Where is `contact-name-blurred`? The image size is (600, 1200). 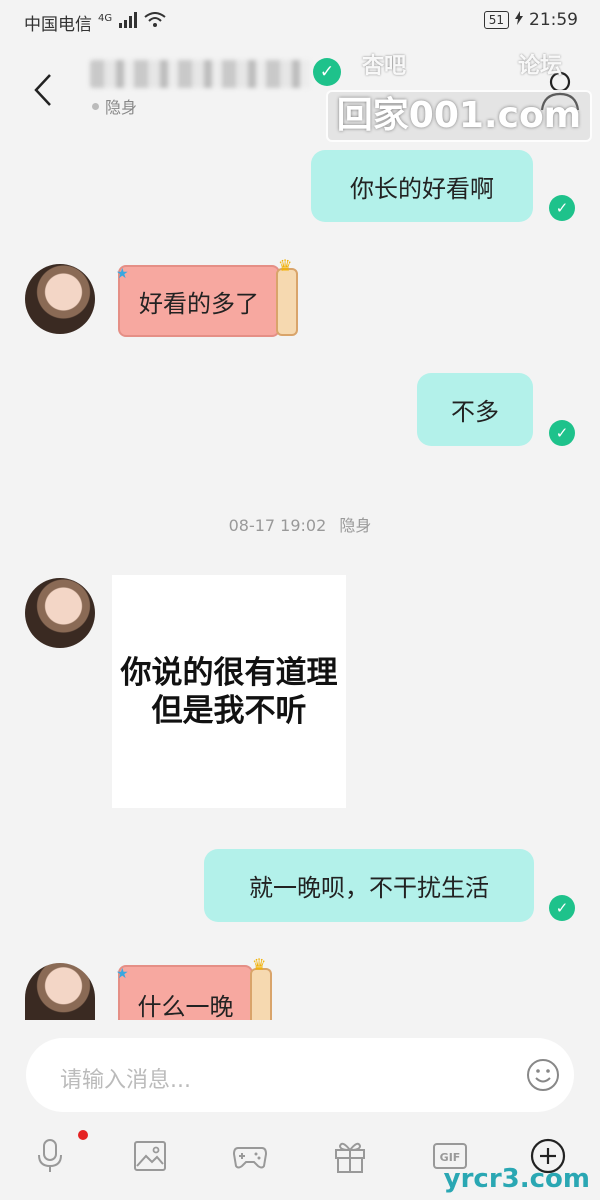 contact-name-blurred is located at coordinates (200, 74).